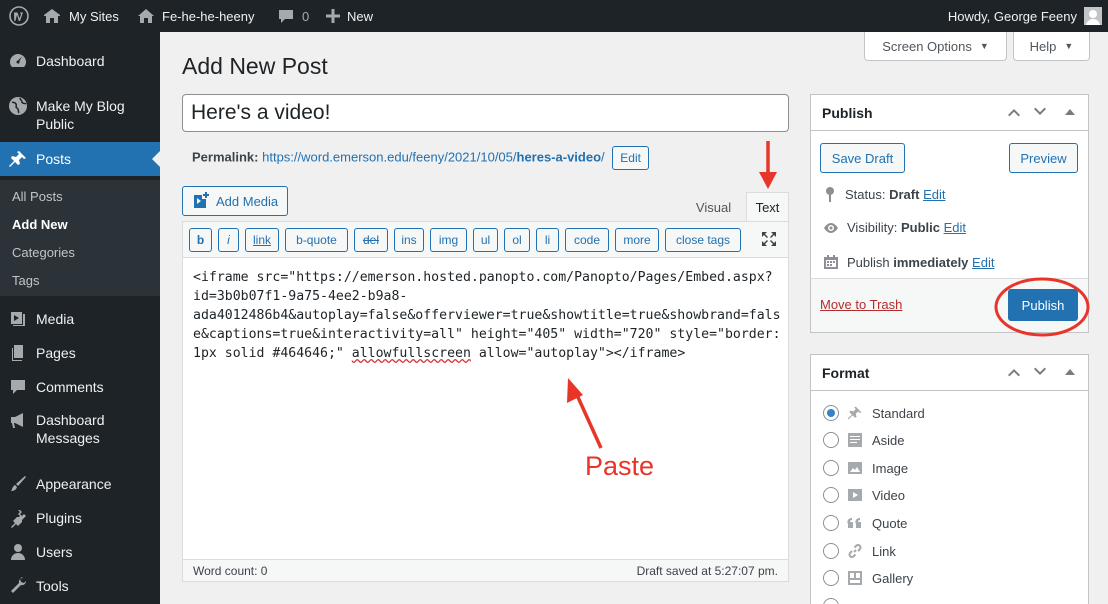 The image size is (1108, 604). Describe the element at coordinates (59, 518) in the screenshot. I see `sidebar-item-label: Plugins` at that location.